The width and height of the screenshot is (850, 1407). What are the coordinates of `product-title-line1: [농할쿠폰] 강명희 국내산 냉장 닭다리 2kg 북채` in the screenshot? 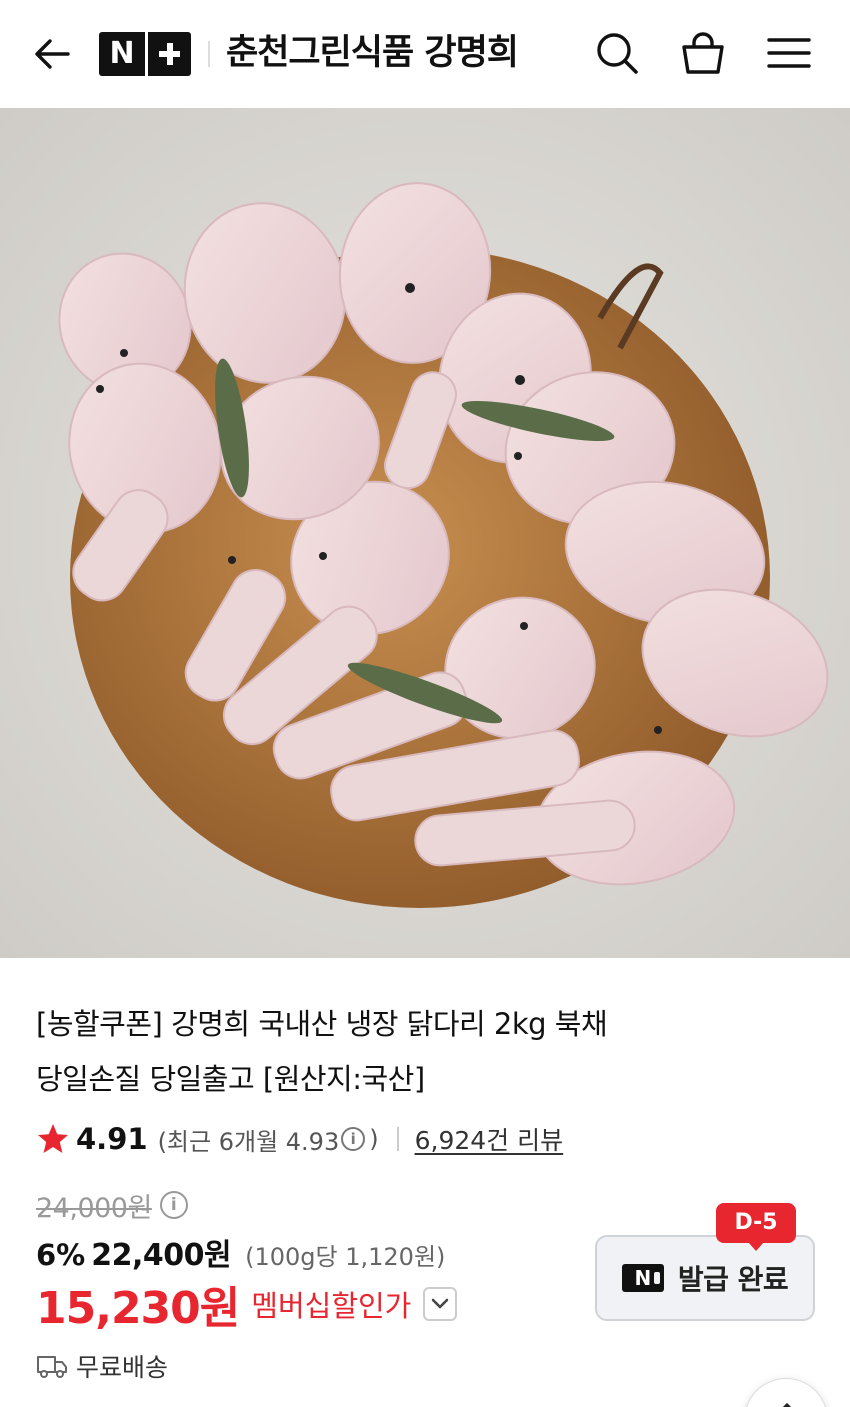 It's located at (322, 1024).